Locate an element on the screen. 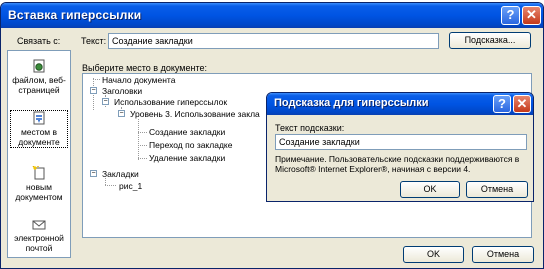 This screenshot has height=269, width=544. screentip-help-button: ? is located at coordinates (502, 104).